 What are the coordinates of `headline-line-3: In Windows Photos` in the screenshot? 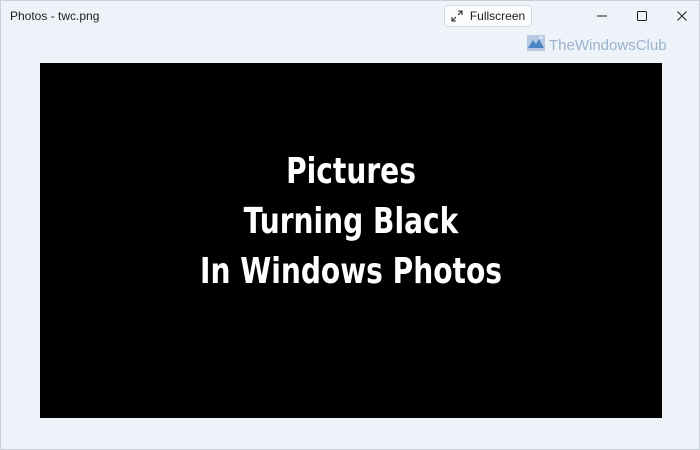 It's located at (351, 271).